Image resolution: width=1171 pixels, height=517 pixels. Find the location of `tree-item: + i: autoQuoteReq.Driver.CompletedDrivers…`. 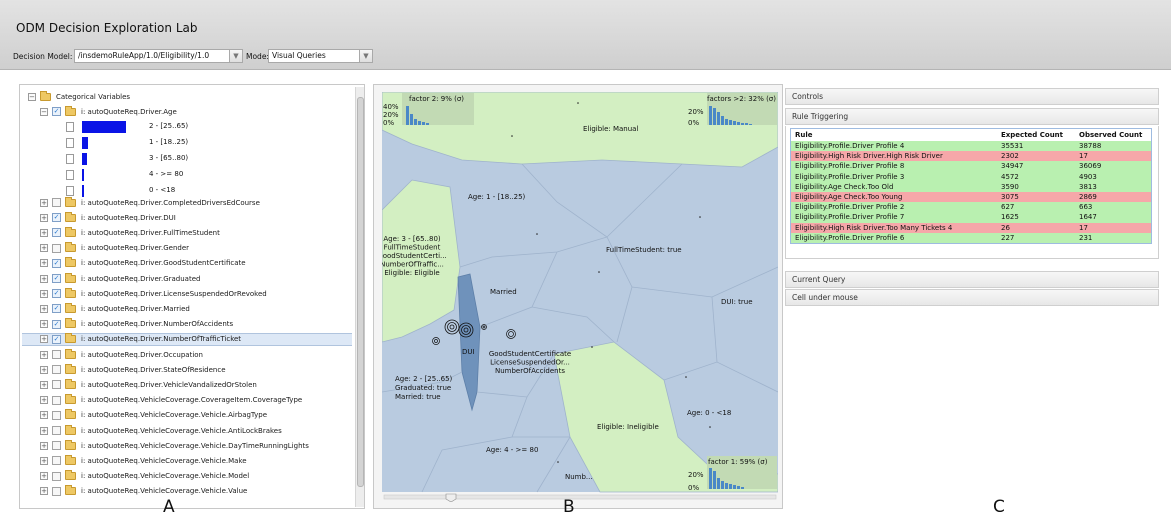

tree-item: + i: autoQuoteReq.Driver.CompletedDrivers… is located at coordinates (150, 202).